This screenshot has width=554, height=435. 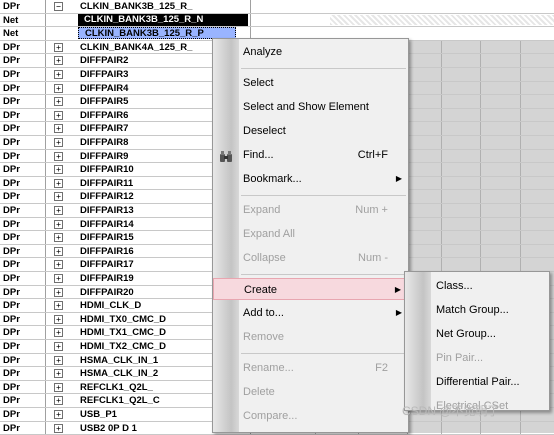 I want to click on row-name-label: HDMI_TX0_CMC_D, so click(x=123, y=319).